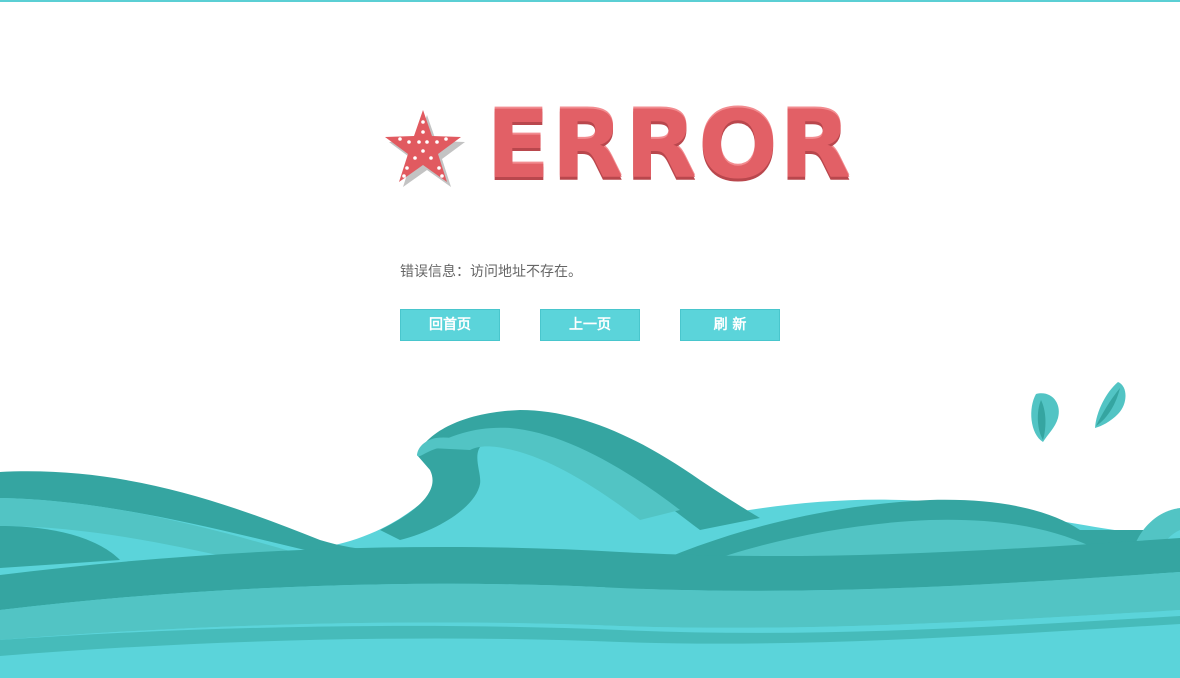 This screenshot has width=1180, height=678. What do you see at coordinates (669, 145) in the screenshot?
I see `error-heading: ERROR` at bounding box center [669, 145].